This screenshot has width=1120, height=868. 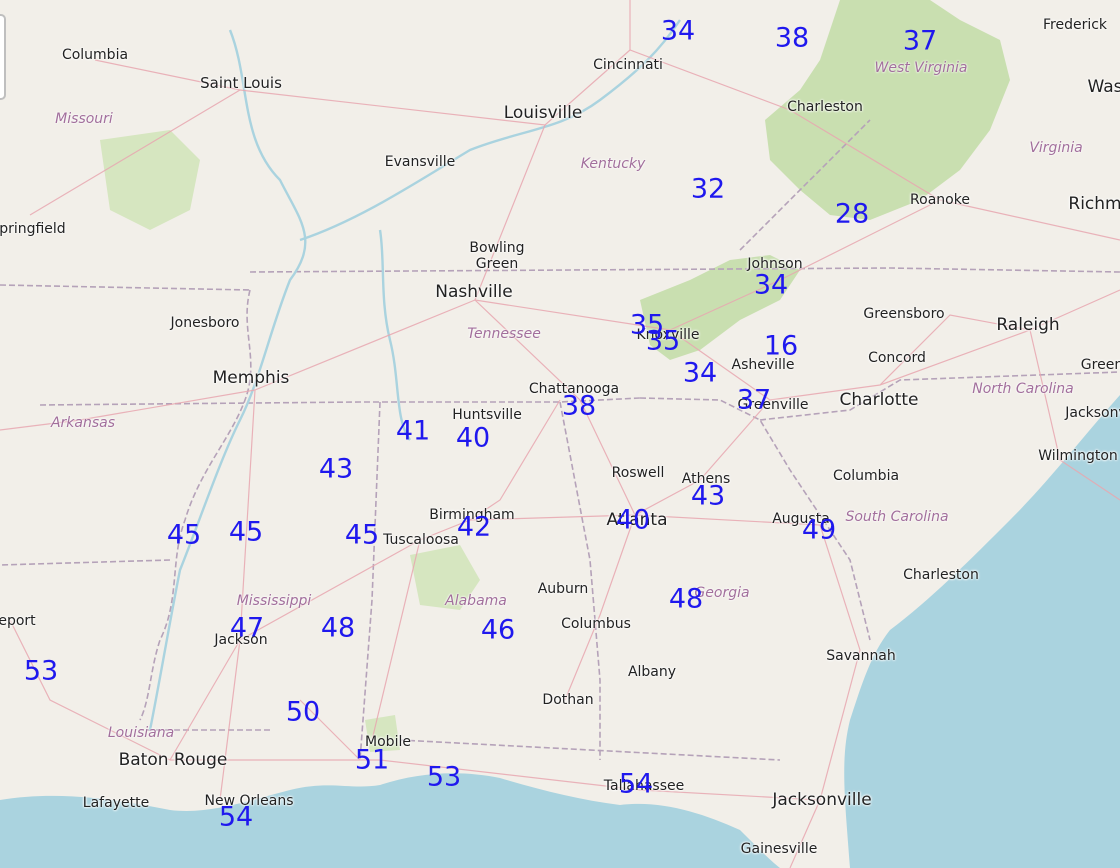 I want to click on city-label: Savannah, so click(x=861, y=656).